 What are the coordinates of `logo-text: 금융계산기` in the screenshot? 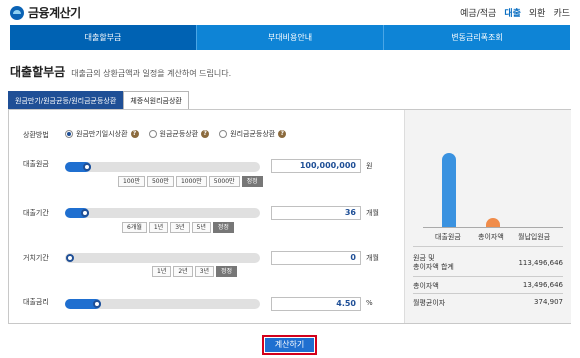 It's located at (54, 13).